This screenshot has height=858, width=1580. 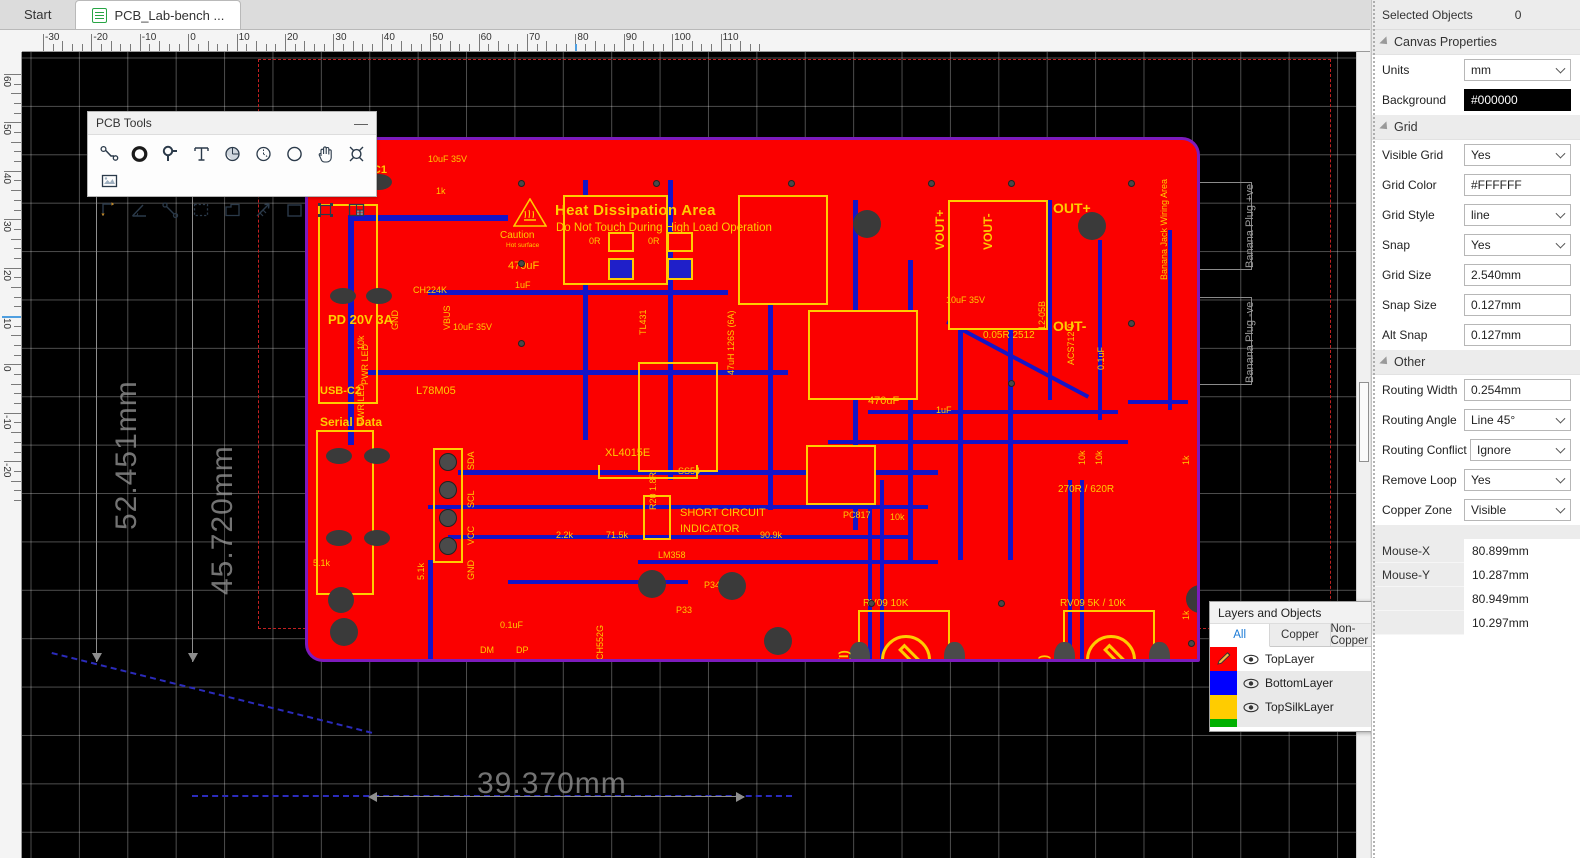 I want to click on measure-tool, so click(x=263, y=209).